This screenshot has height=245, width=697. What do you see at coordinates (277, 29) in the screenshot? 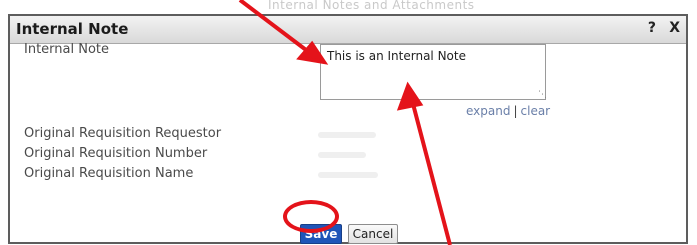
I see `top-arrow-shaft` at bounding box center [277, 29].